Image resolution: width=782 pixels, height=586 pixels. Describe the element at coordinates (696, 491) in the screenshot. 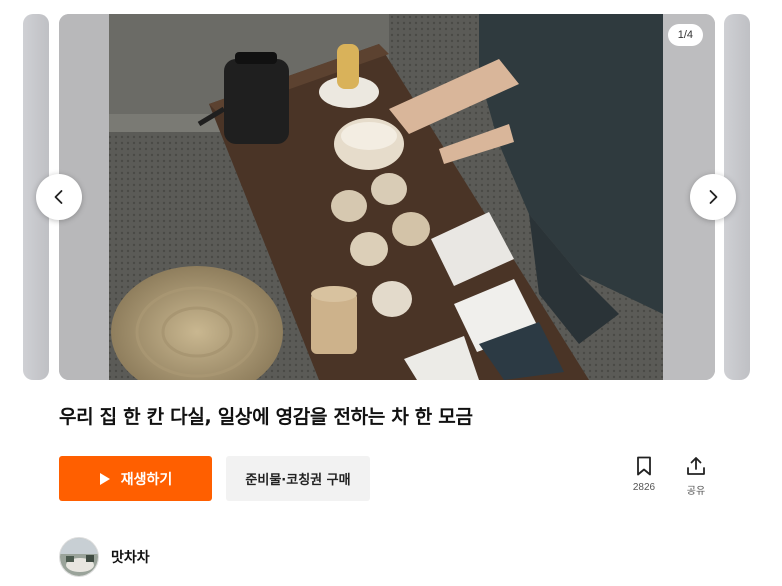

I see `share-label: 공유` at that location.